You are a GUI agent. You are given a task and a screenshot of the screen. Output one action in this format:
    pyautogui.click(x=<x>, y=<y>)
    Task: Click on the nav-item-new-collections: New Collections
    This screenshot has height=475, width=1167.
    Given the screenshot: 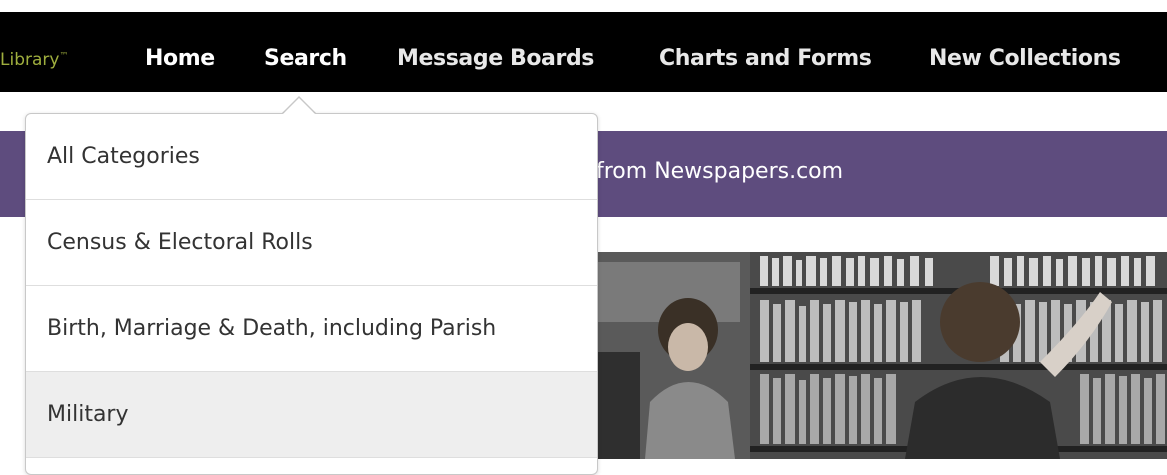 What is the action you would take?
    pyautogui.click(x=1025, y=58)
    